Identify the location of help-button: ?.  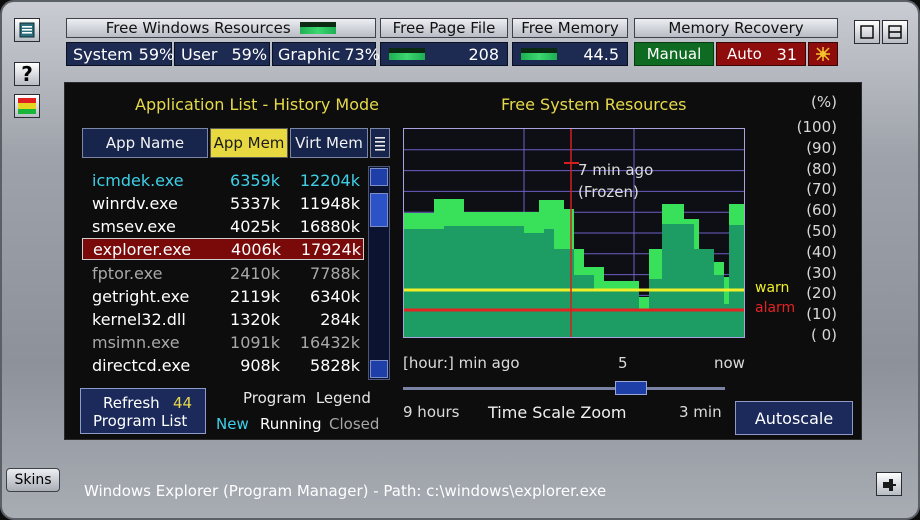
(27, 74).